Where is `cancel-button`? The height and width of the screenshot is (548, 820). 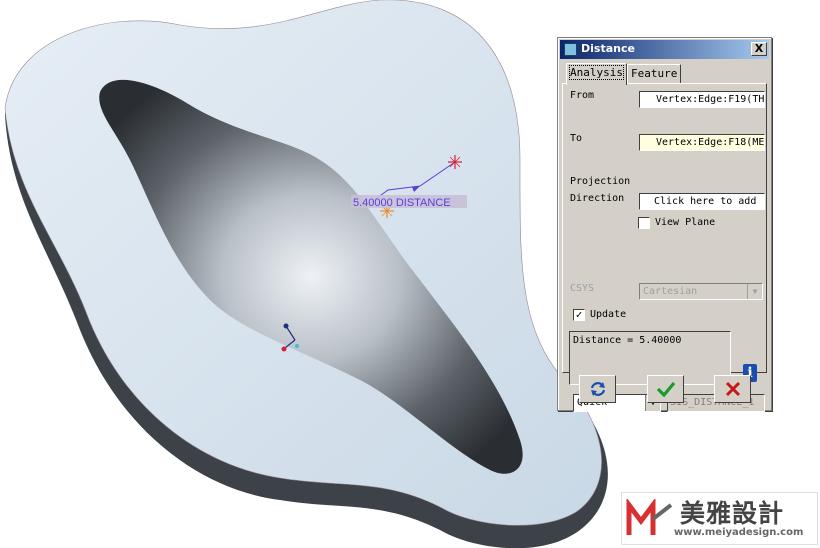
cancel-button is located at coordinates (732, 389).